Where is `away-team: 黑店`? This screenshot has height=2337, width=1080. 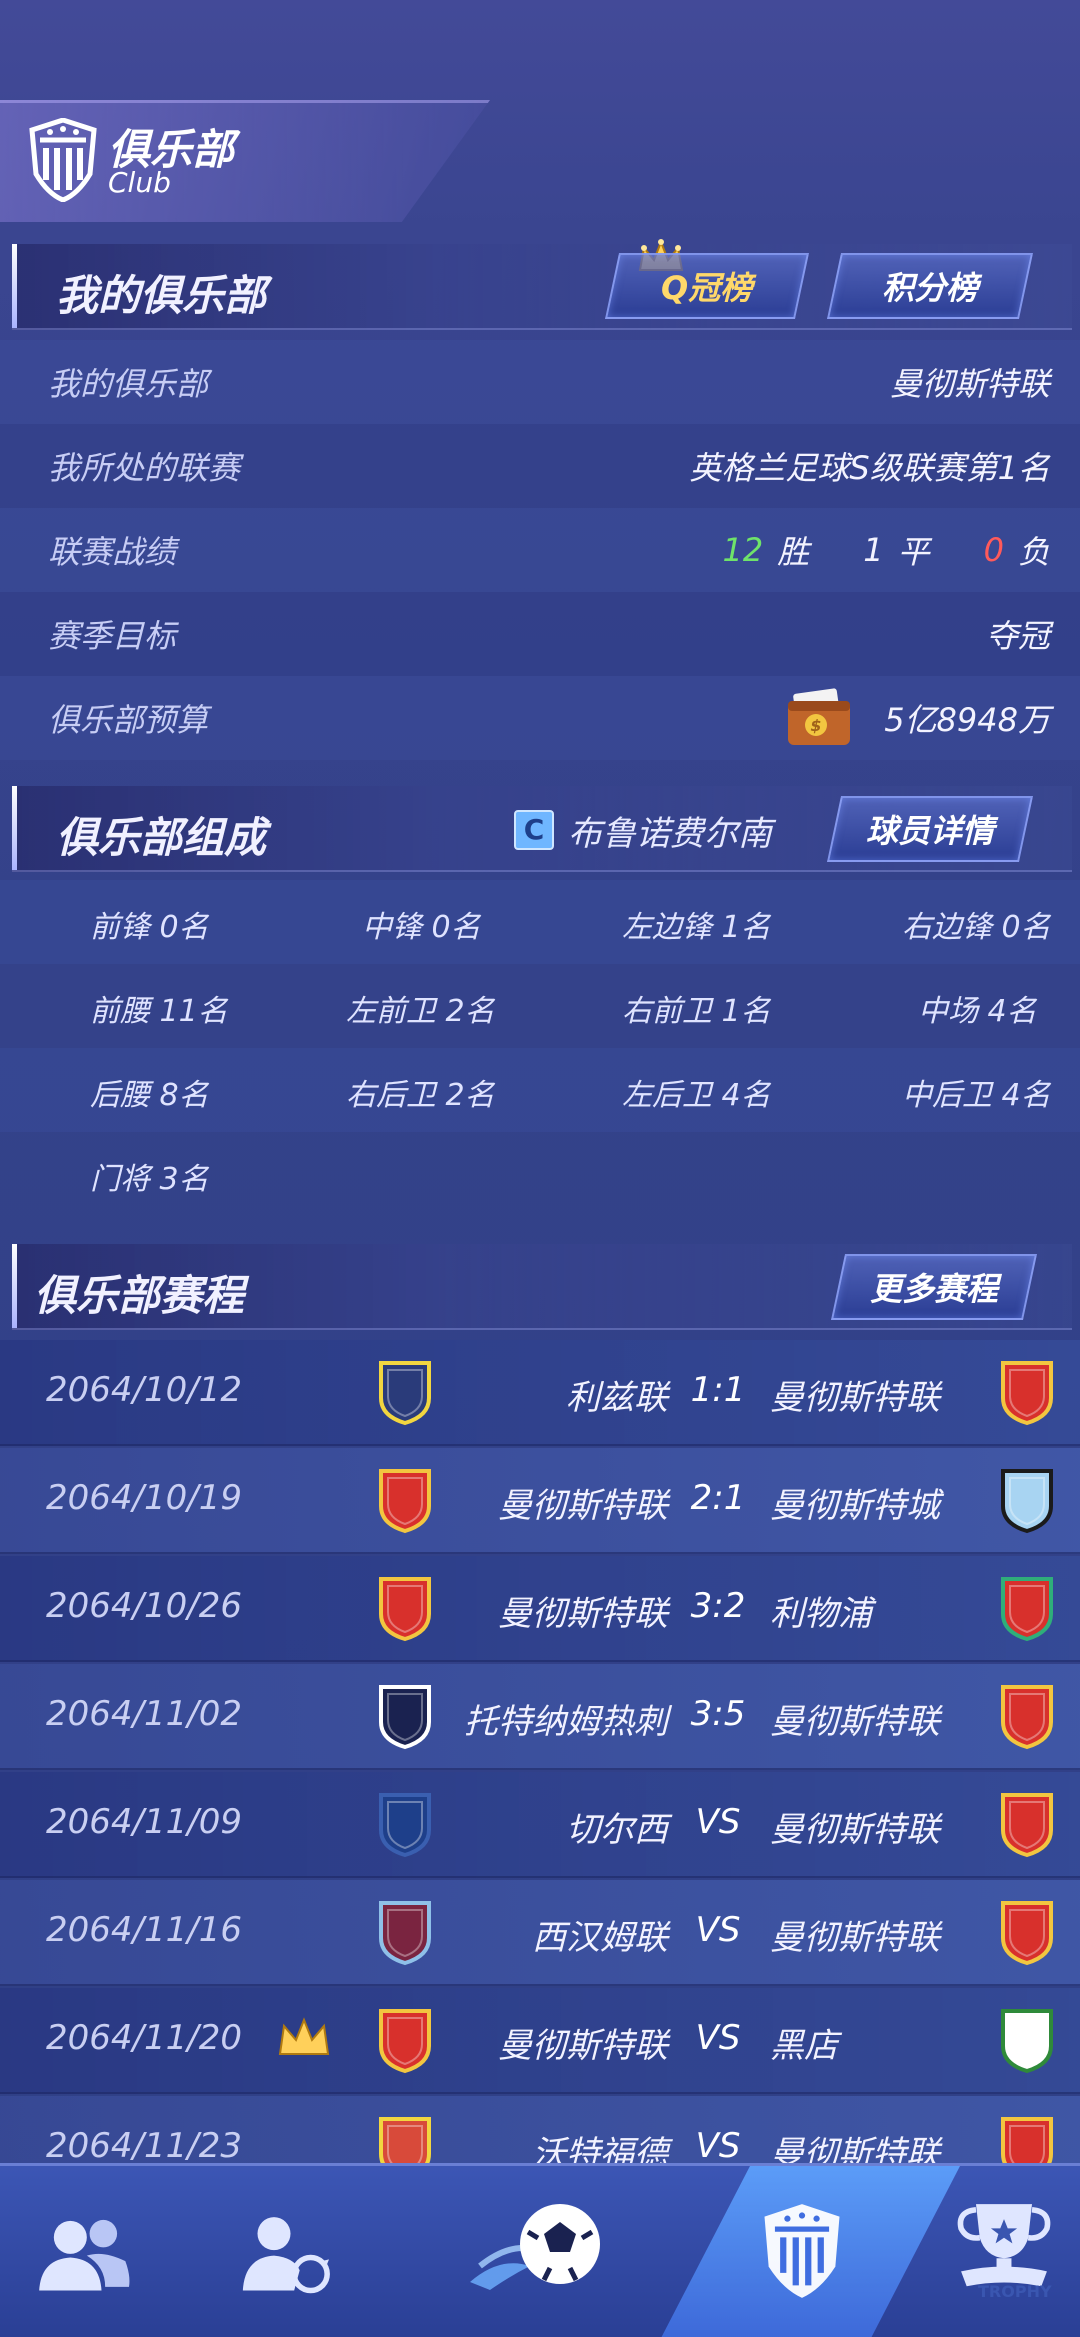 away-team: 黑店 is located at coordinates (804, 2046).